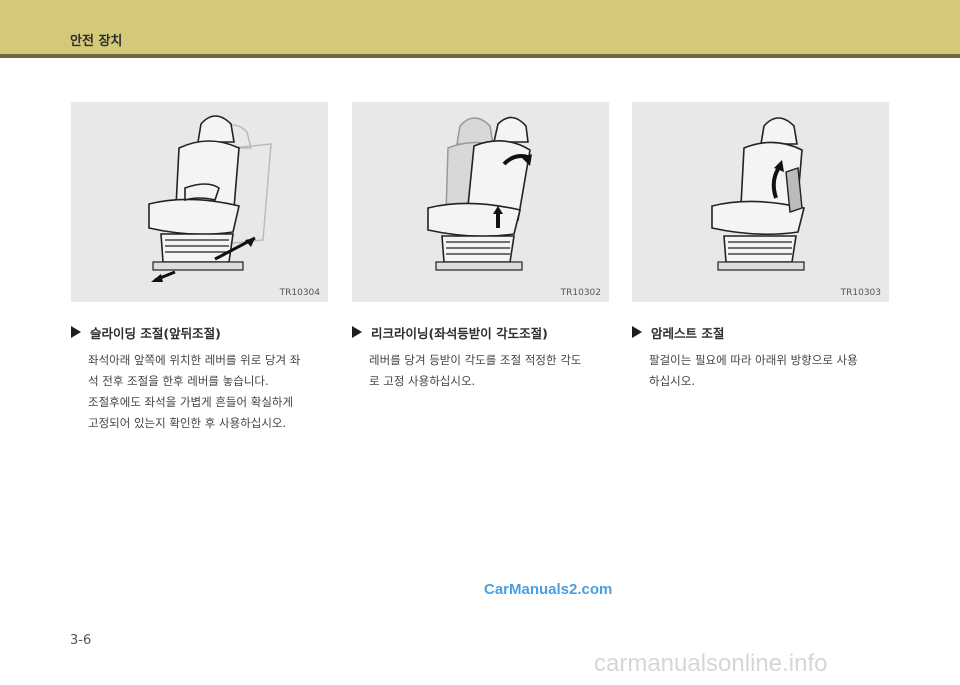 The height and width of the screenshot is (685, 960). Describe the element at coordinates (480, 56) in the screenshot. I see `header-rule` at that location.